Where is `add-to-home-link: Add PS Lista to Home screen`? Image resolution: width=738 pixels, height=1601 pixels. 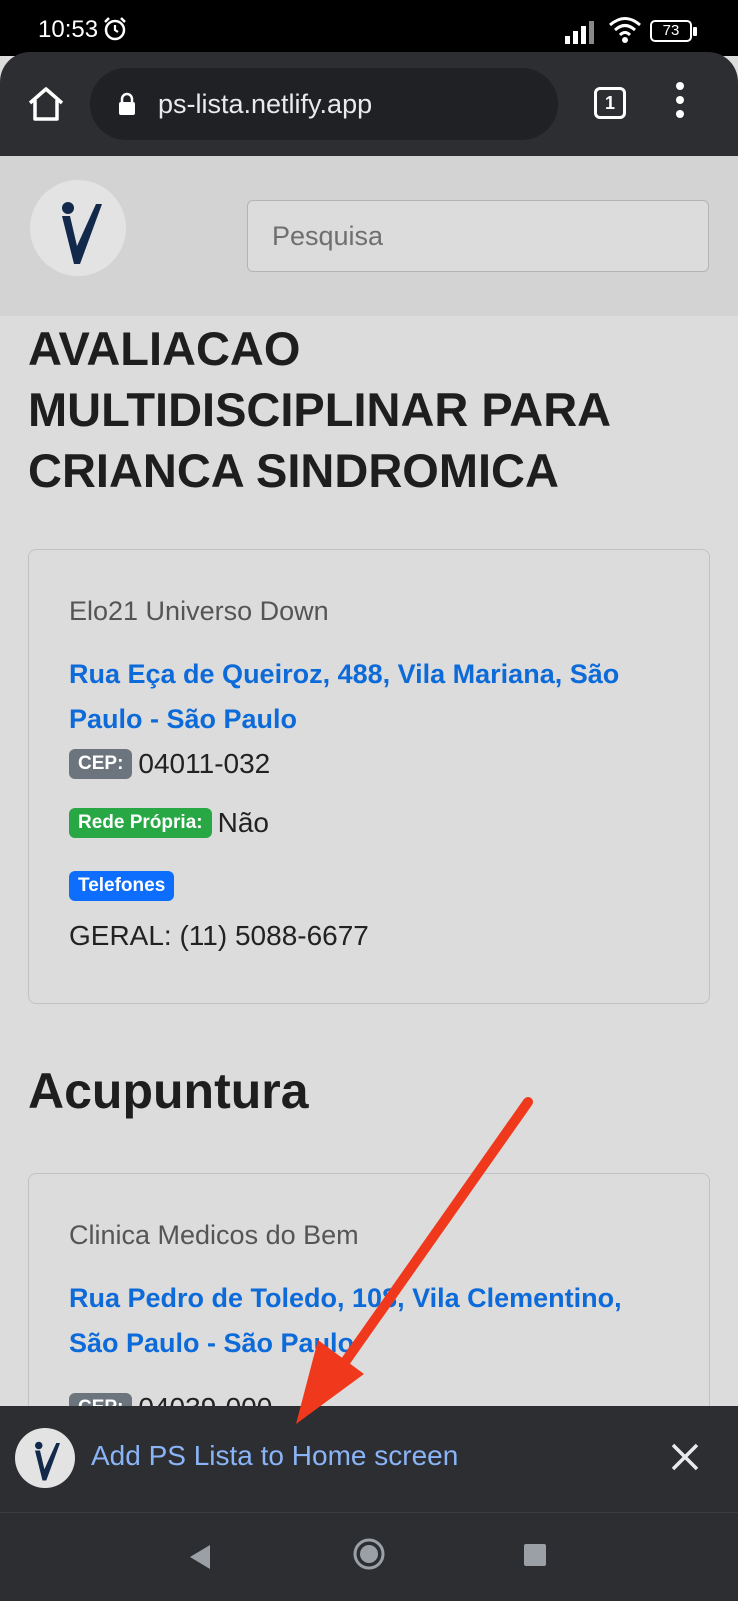 add-to-home-link: Add PS Lista to Home screen is located at coordinates (274, 1456).